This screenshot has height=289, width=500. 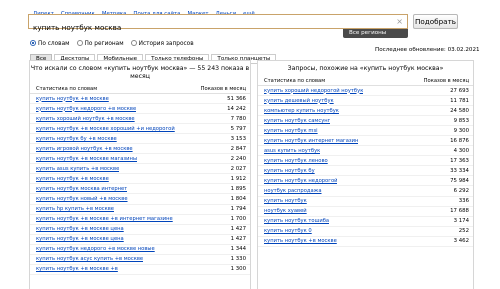 I want to click on impressions-count: 336, so click(x=463, y=201).